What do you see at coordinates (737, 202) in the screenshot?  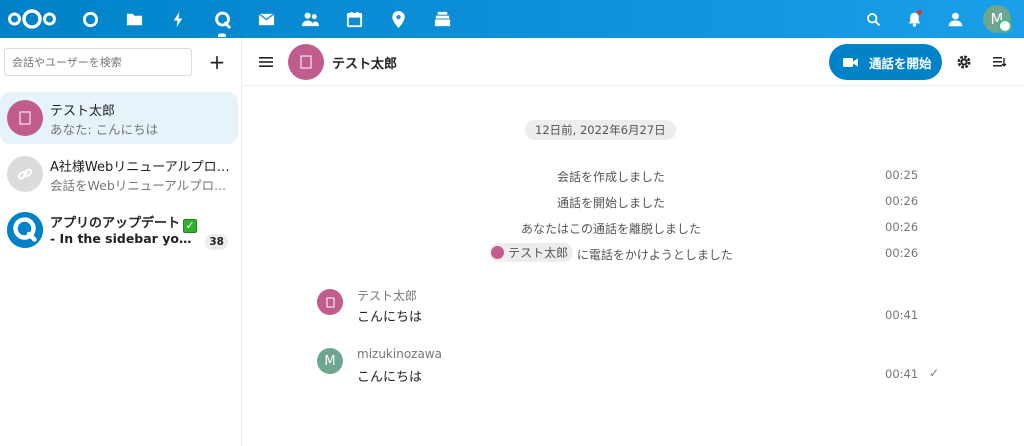 I see `system-message: 通話を開始しました 00:26` at bounding box center [737, 202].